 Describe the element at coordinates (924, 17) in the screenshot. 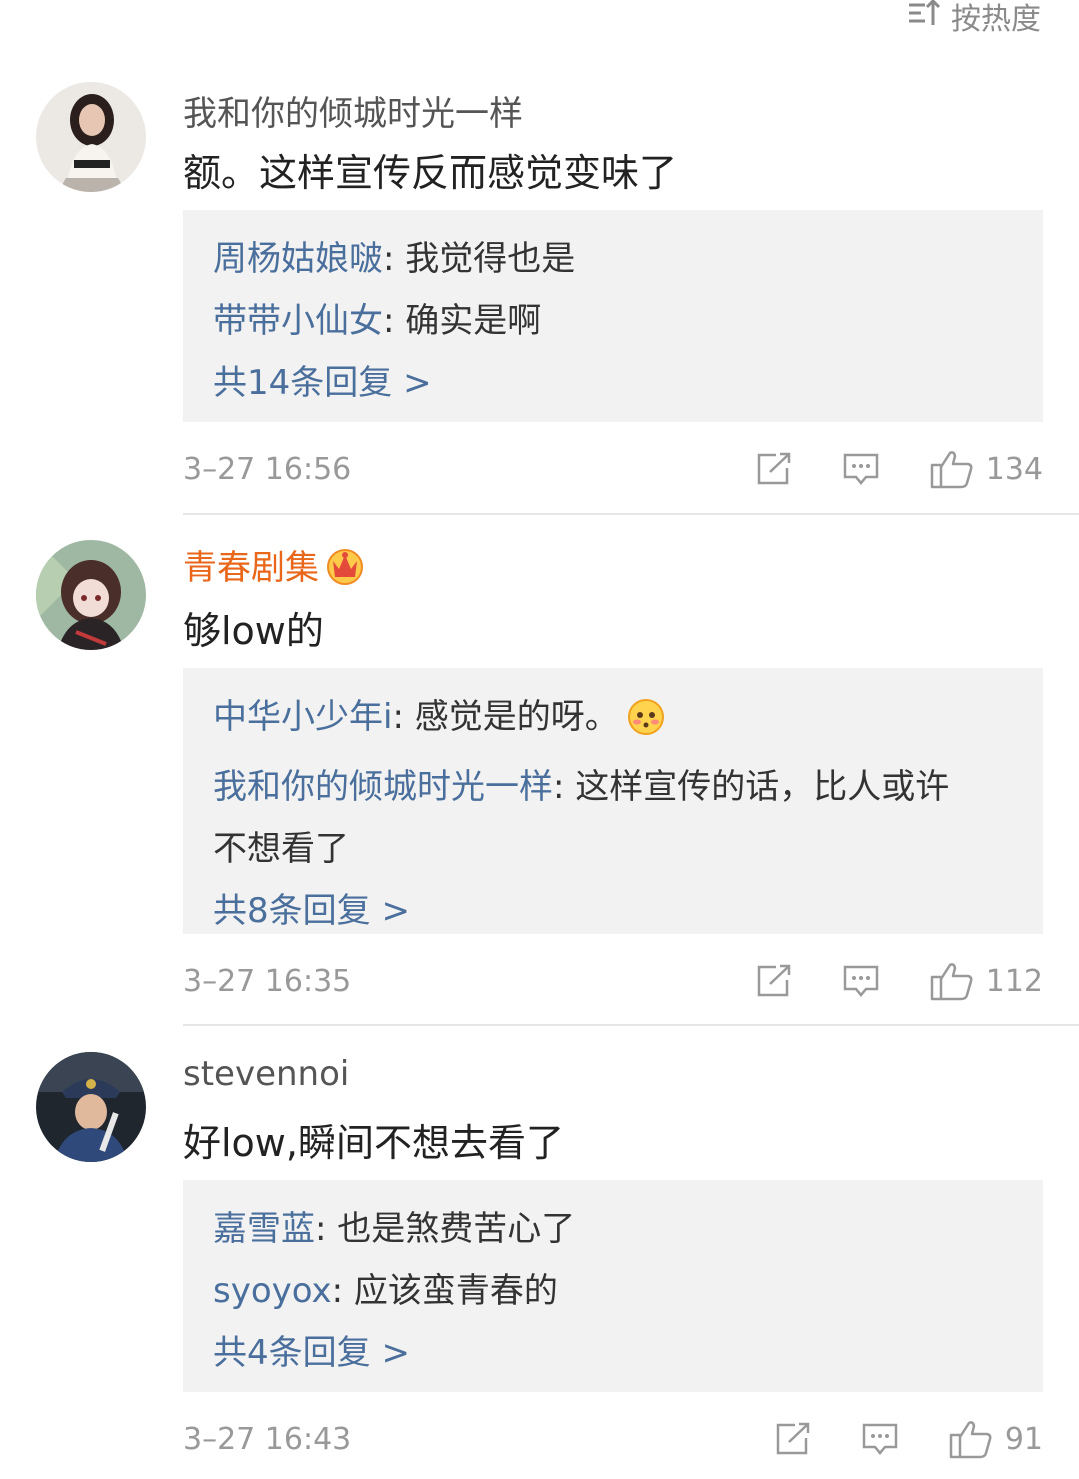

I see `sort-icon` at that location.